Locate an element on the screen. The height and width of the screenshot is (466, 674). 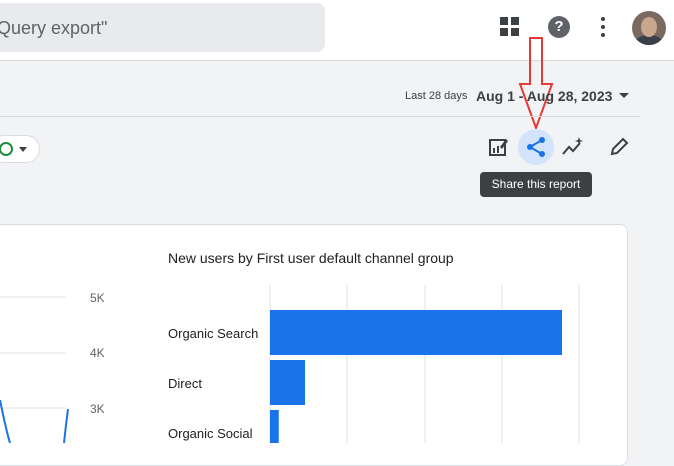
insights-sparkle-icon is located at coordinates (572, 146).